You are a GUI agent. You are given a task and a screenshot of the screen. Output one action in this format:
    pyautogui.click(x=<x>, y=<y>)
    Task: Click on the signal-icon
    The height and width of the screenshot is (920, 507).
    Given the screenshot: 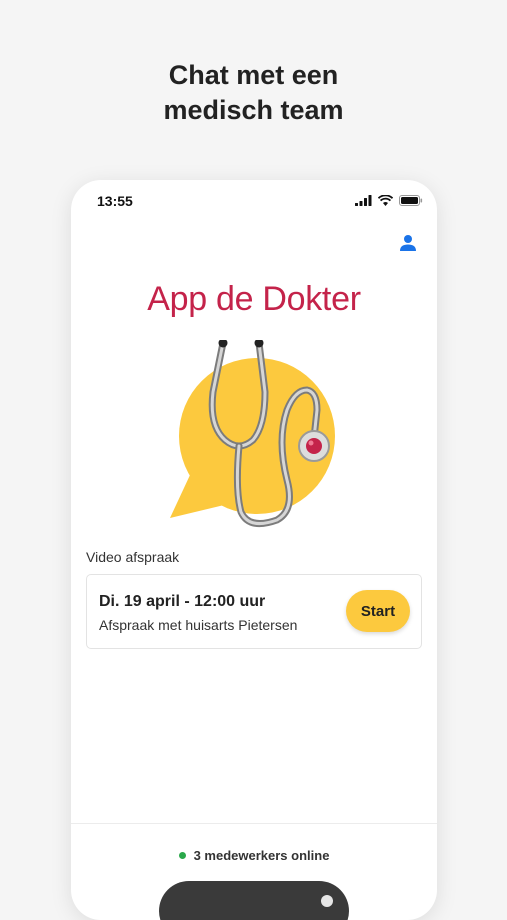 What is the action you would take?
    pyautogui.click(x=363, y=200)
    